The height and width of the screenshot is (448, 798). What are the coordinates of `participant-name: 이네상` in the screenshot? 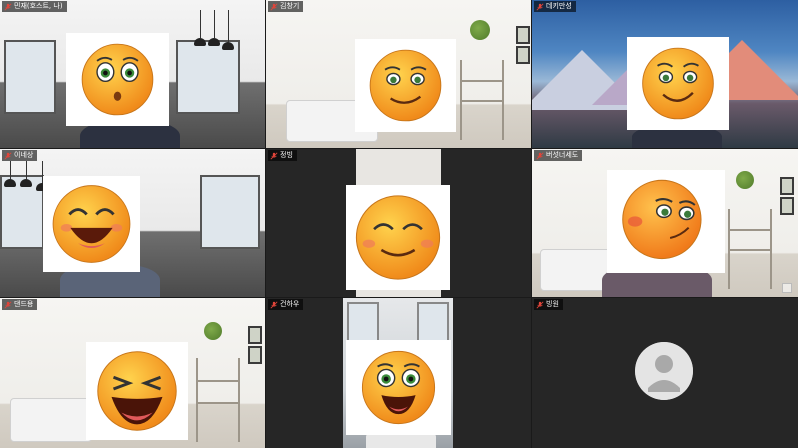 It's located at (24, 155).